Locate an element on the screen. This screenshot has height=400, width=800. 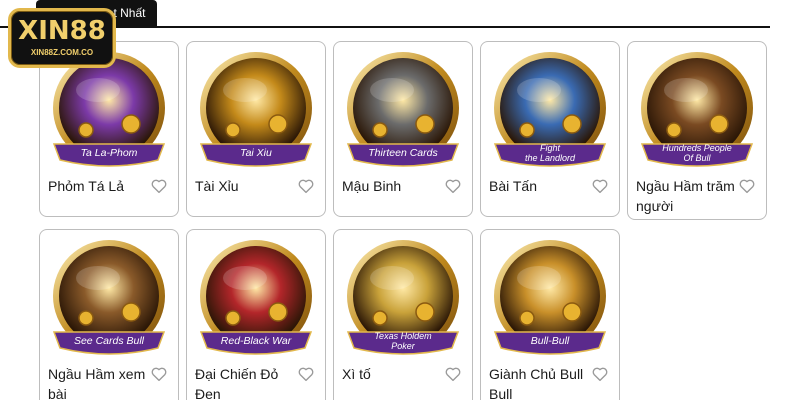
game-name: Mậu Binh is located at coordinates (372, 186).